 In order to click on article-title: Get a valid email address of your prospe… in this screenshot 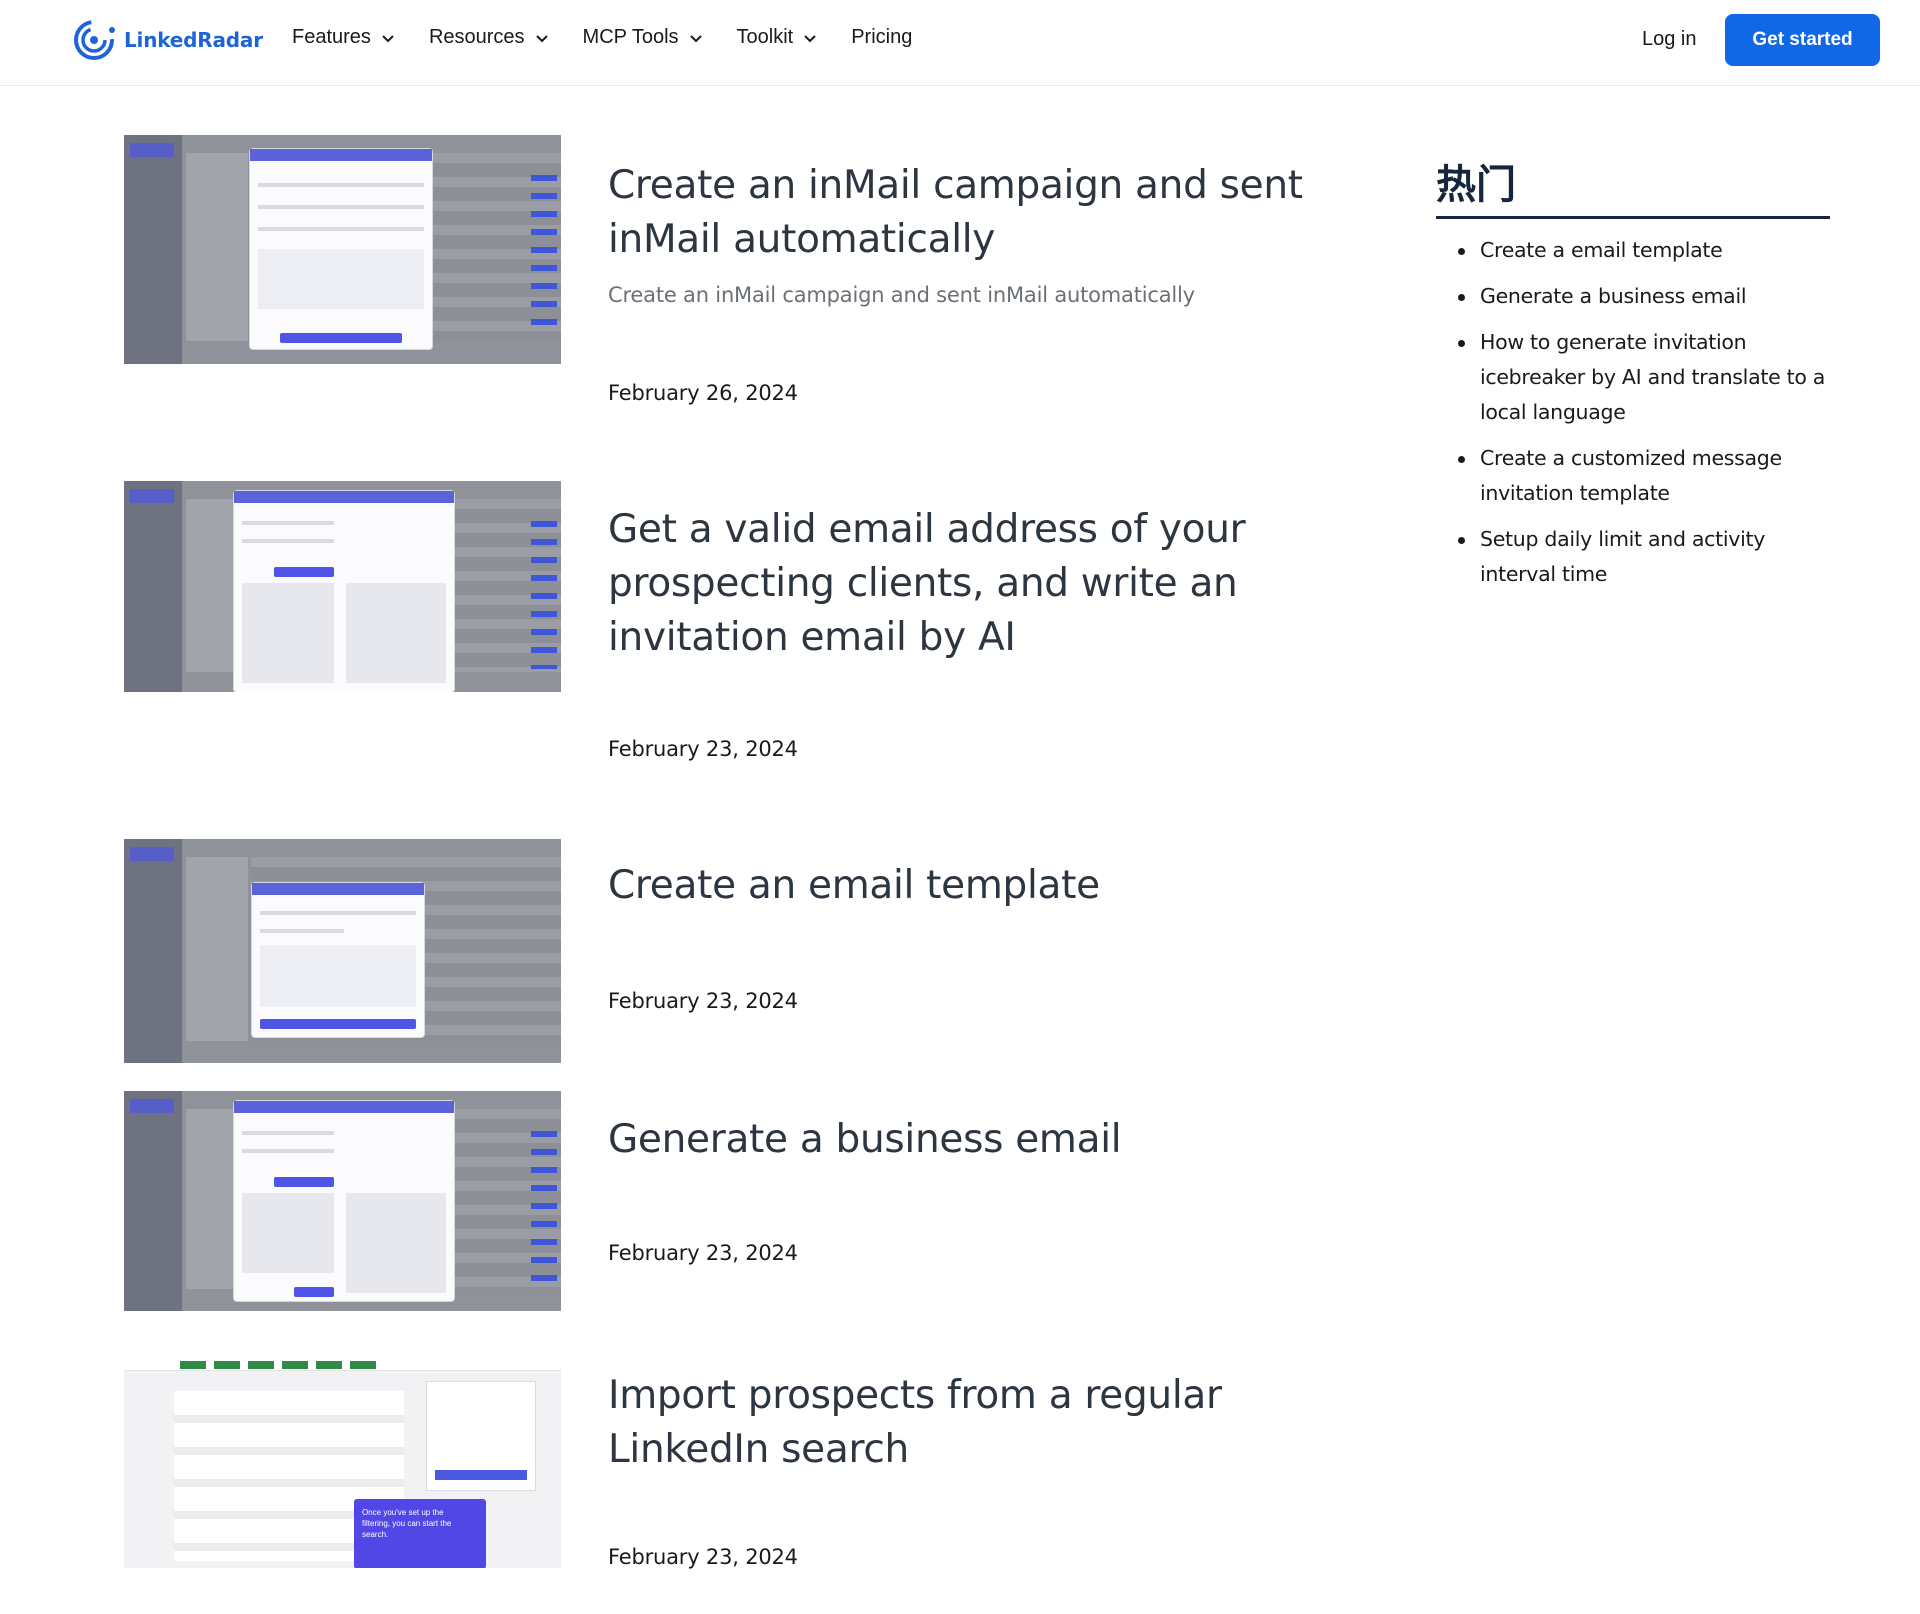, I will do `click(978, 584)`.